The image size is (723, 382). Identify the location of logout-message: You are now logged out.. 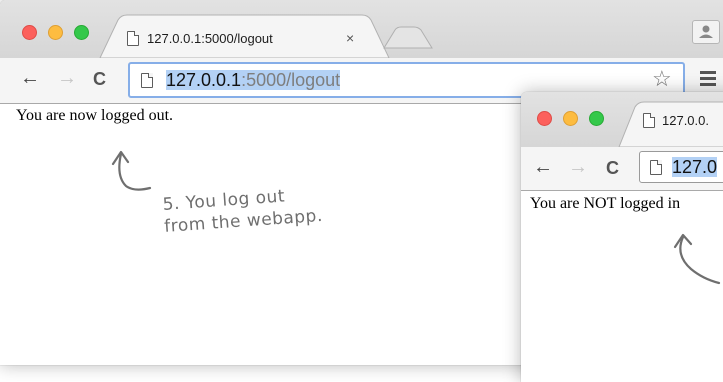
(95, 115).